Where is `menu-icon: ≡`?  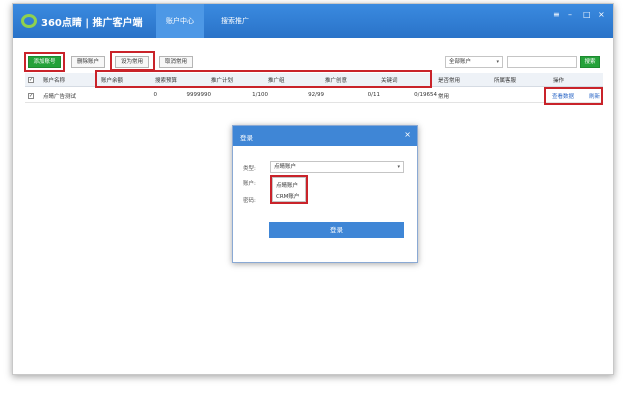 menu-icon: ≡ is located at coordinates (556, 14).